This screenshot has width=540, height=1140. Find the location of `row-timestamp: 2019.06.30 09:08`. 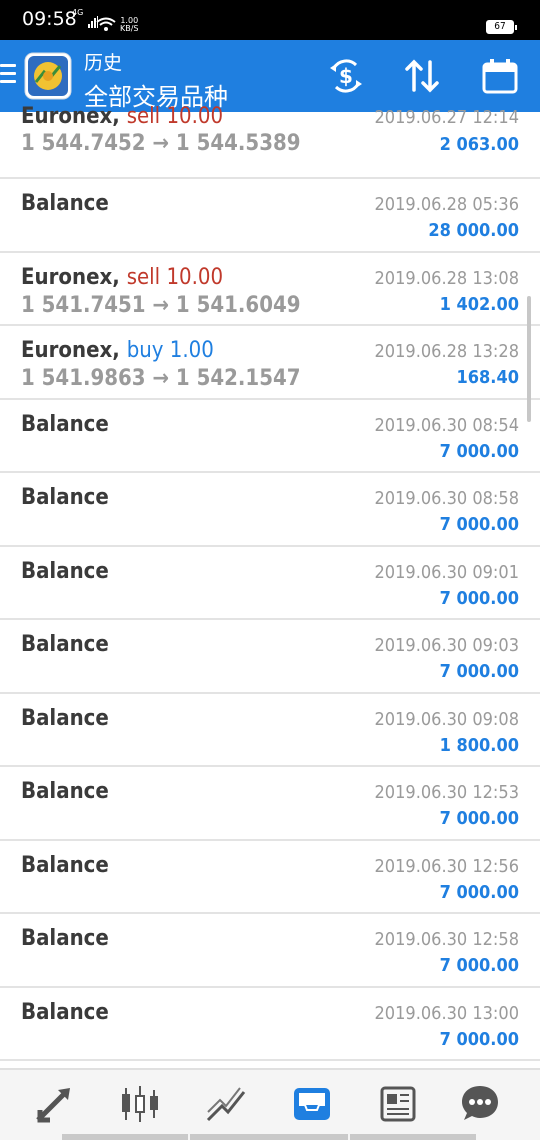

row-timestamp: 2019.06.30 09:08 is located at coordinates (447, 719).